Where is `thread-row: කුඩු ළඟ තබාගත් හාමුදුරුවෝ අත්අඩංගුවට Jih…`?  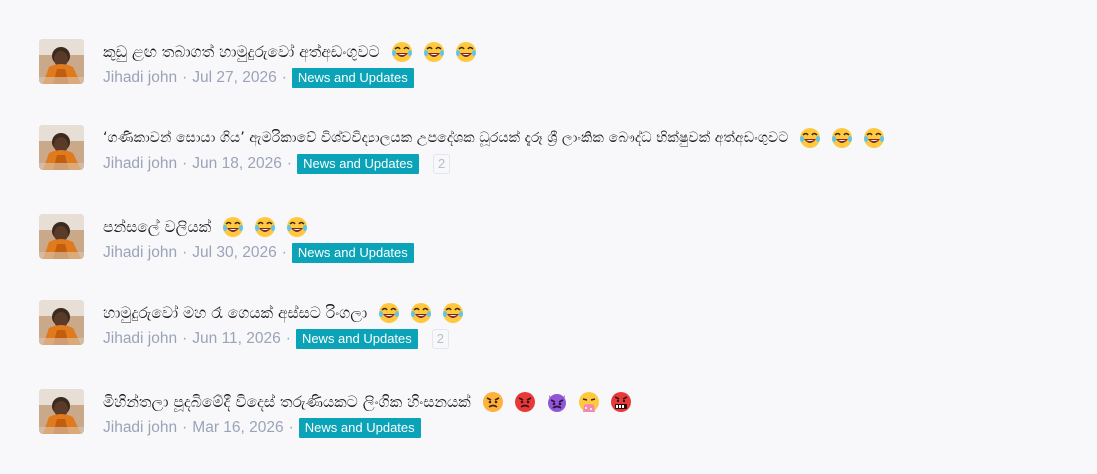
thread-row: කුඩු ළඟ තබාගත් හාමුදුරුවෝ අත්අඩංගුවට Jih… is located at coordinates (260, 63).